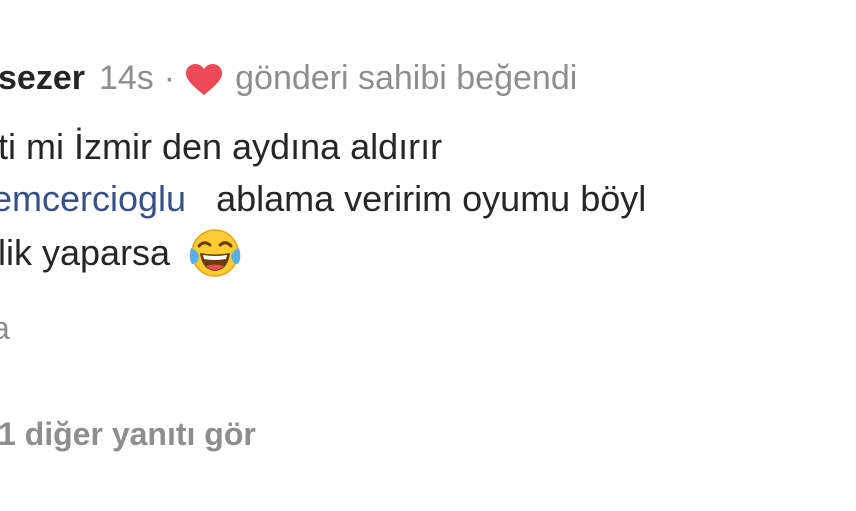 The height and width of the screenshot is (511, 856). I want to click on comment-text-line-2: emcercioglu ablama veririm oyumu böyl, so click(323, 199).